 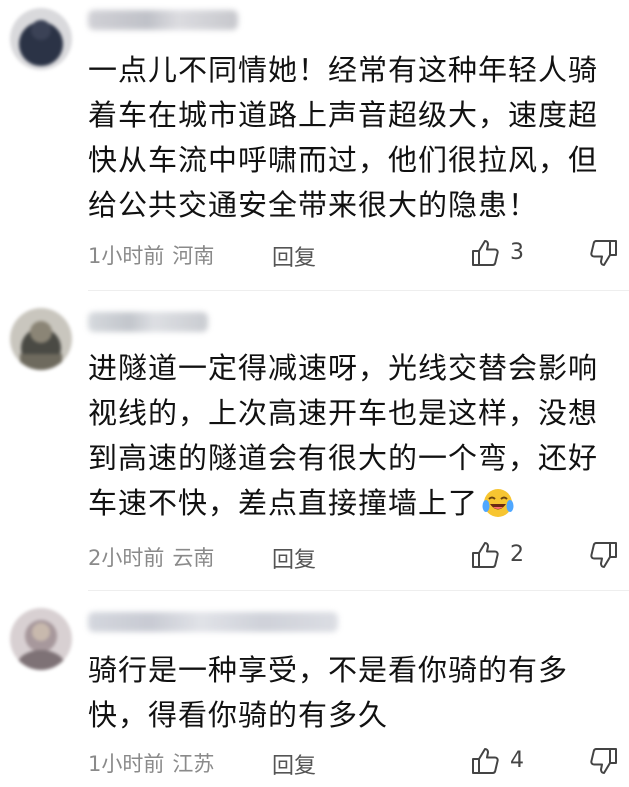 What do you see at coordinates (498, 503) in the screenshot?
I see `crying-laughing-emoji-icon` at bounding box center [498, 503].